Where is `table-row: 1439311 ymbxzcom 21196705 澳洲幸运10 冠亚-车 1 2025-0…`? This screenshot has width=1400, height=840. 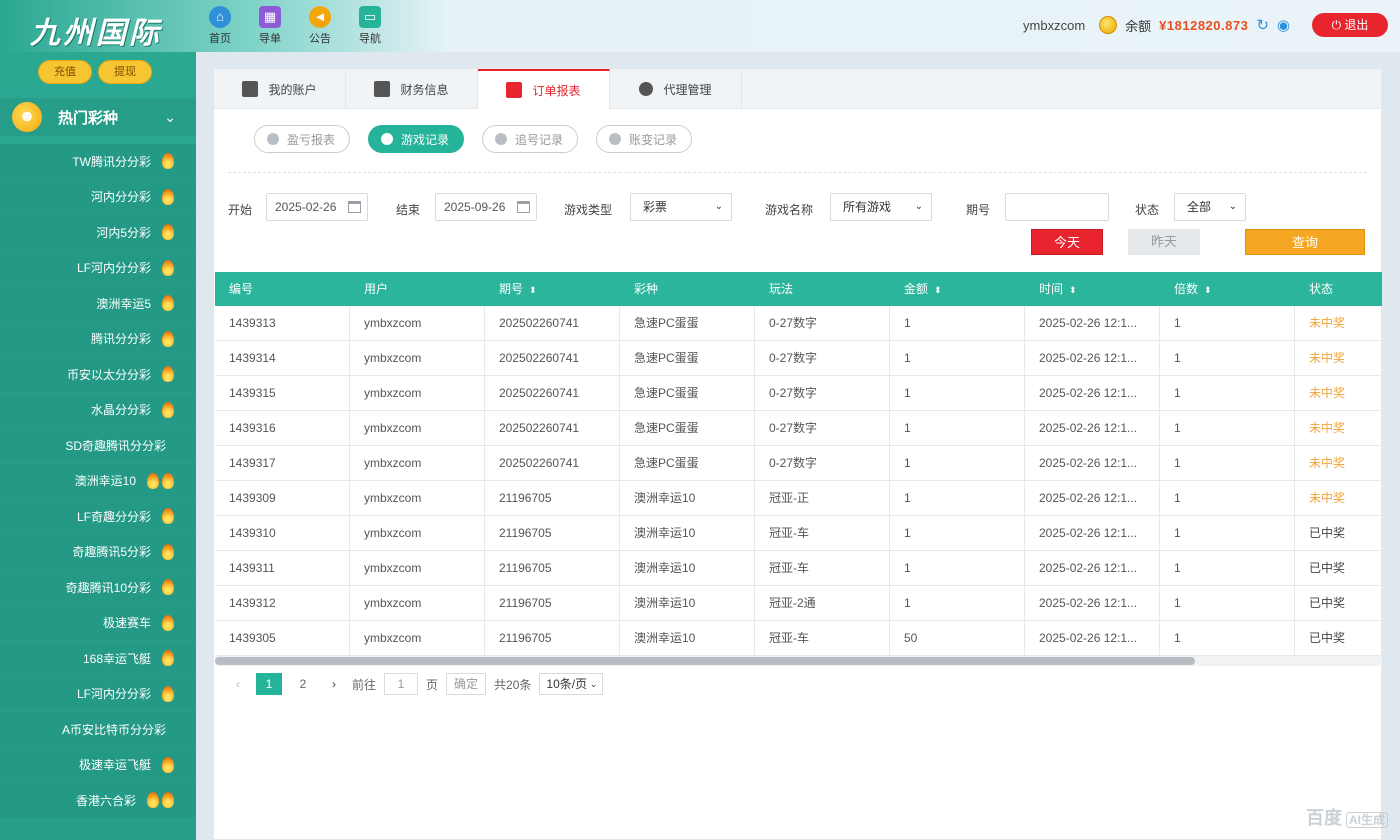 table-row: 1439311 ymbxzcom 21196705 澳洲幸运10 冠亚-车 1 2025-0… is located at coordinates (798, 568).